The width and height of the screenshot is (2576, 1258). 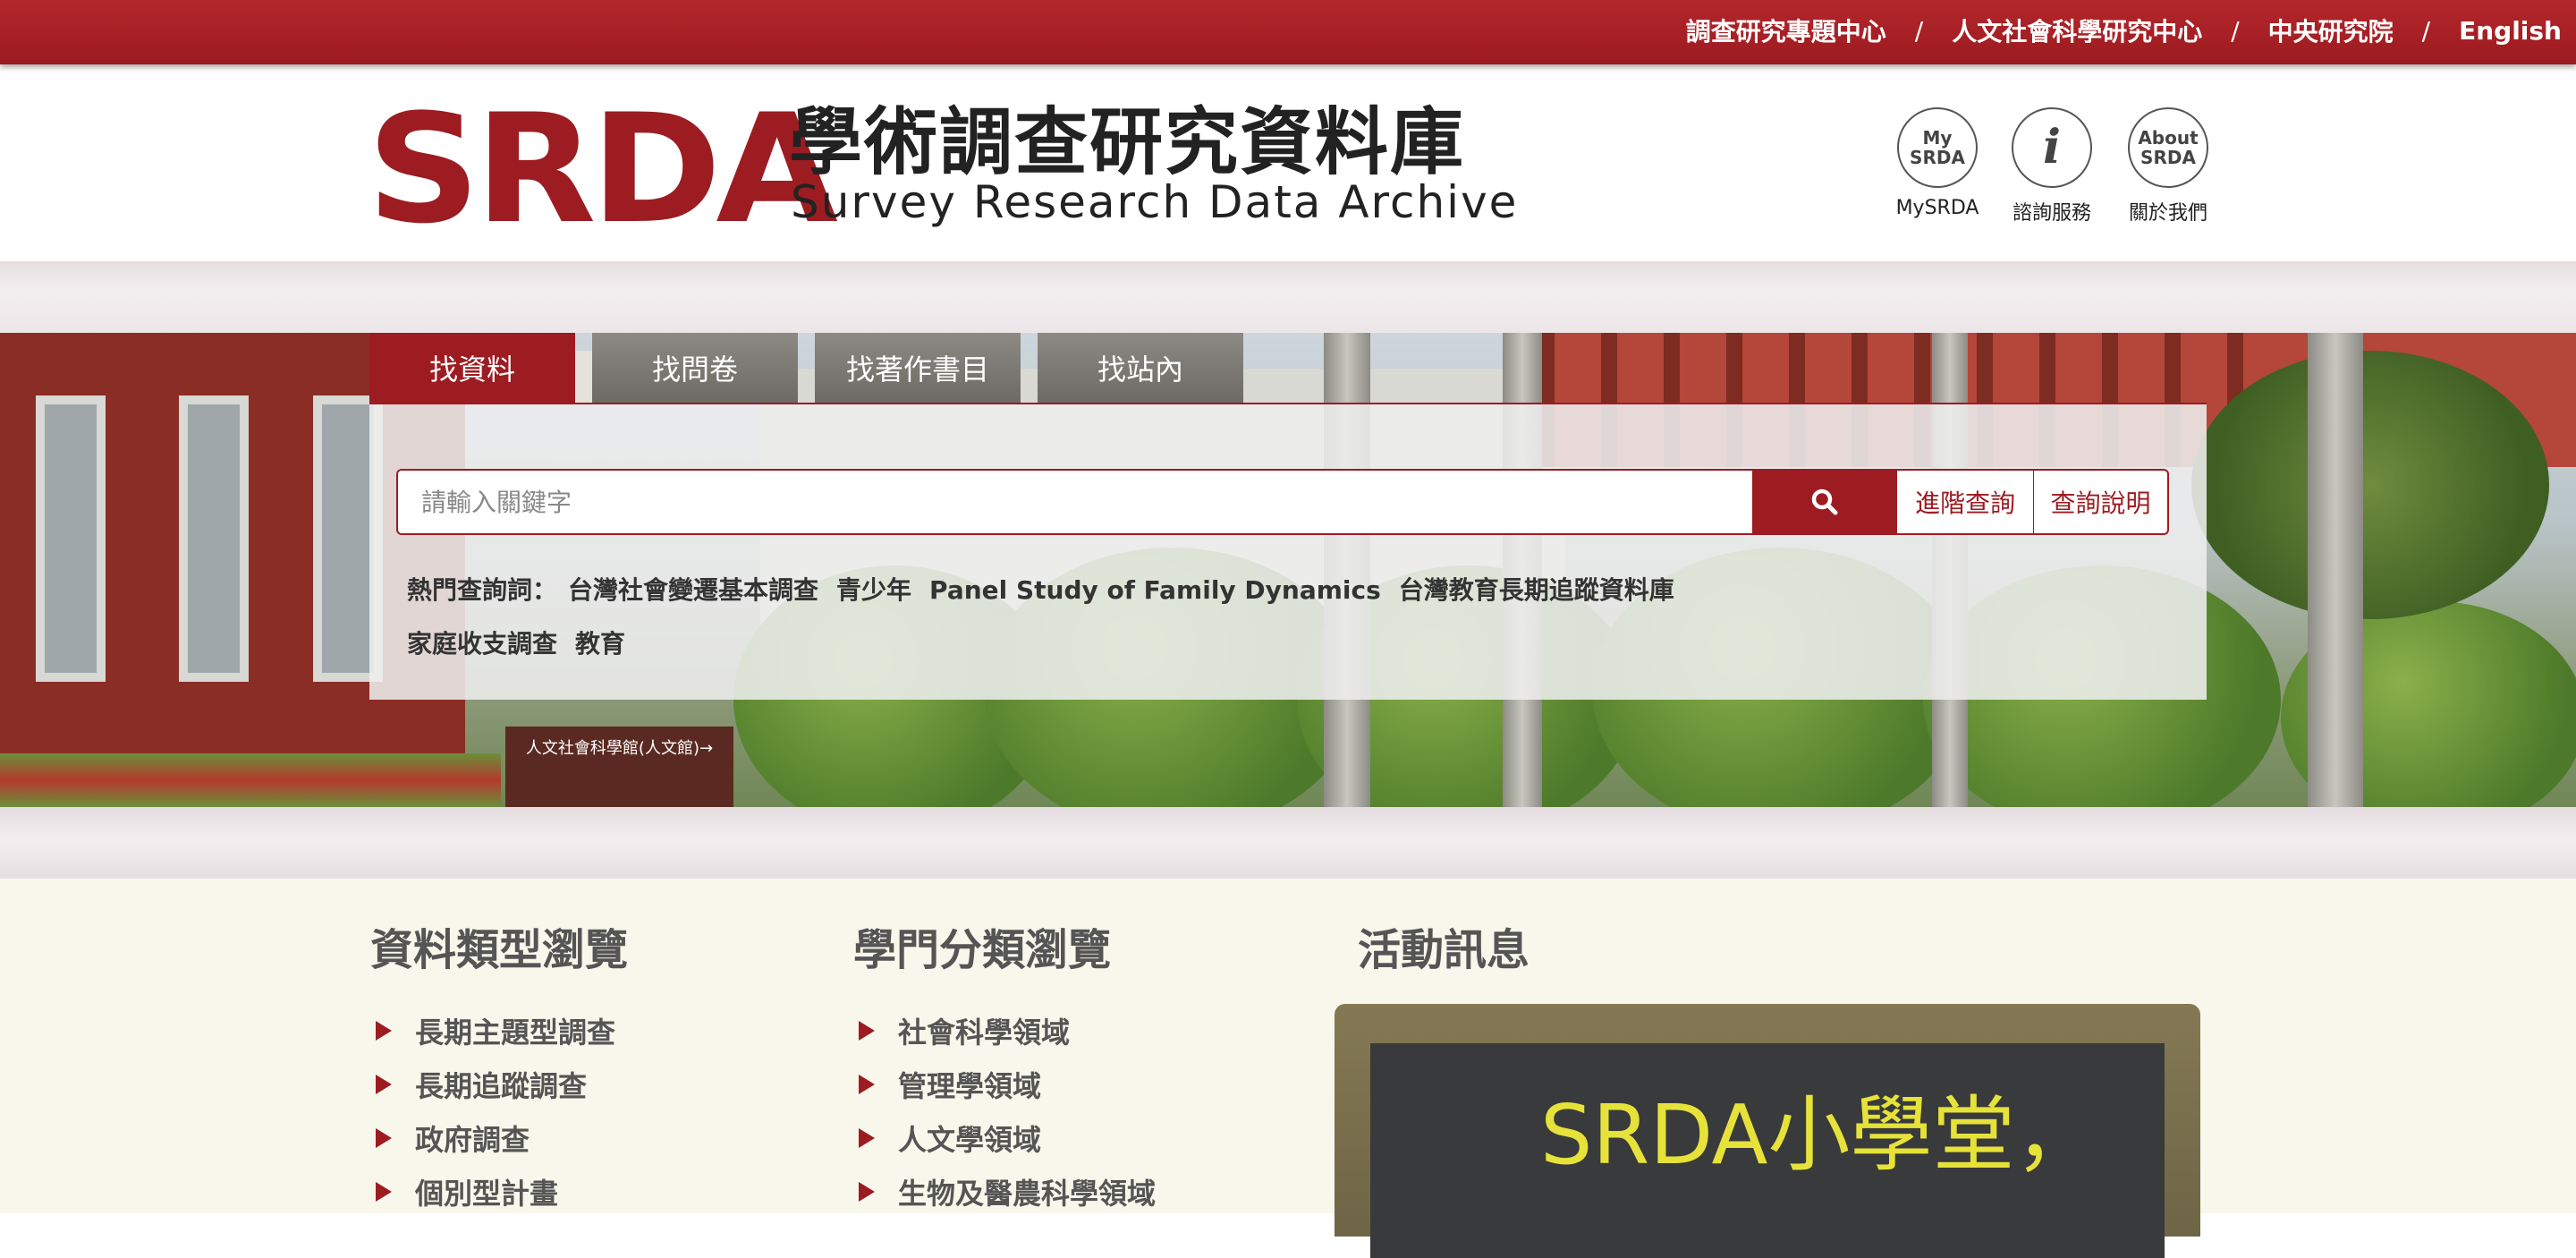 I want to click on list-item-label: 政府調查, so click(x=472, y=1140).